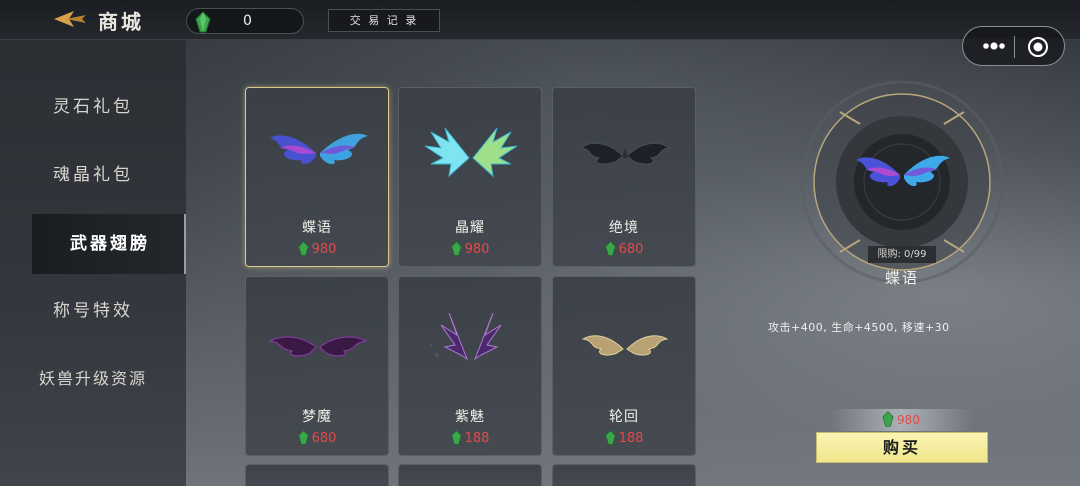 This screenshot has width=1080, height=486. I want to click on item-card: 绝境 680, so click(624, 177).